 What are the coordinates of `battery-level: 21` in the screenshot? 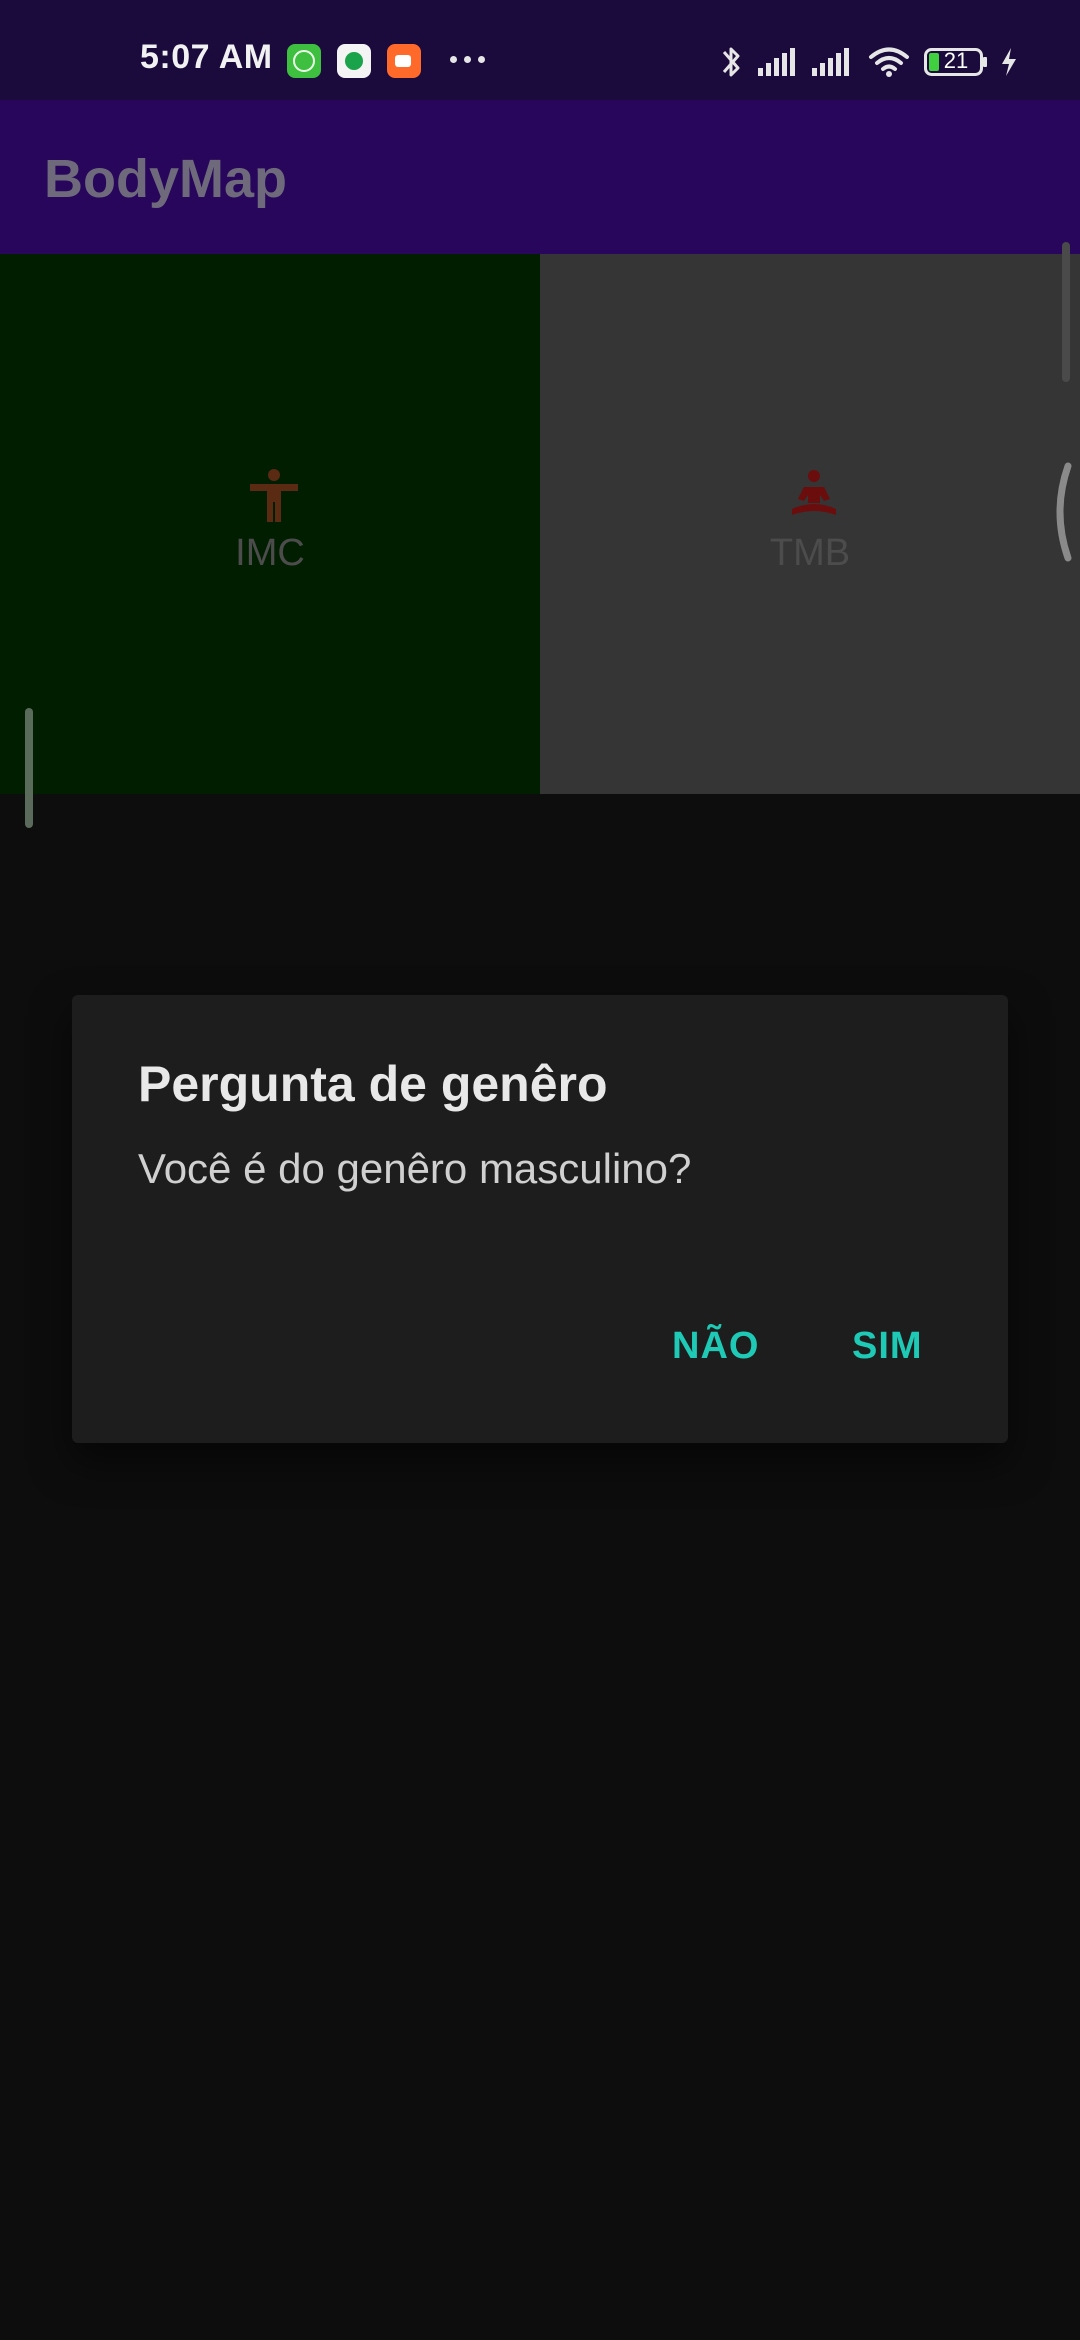 It's located at (956, 60).